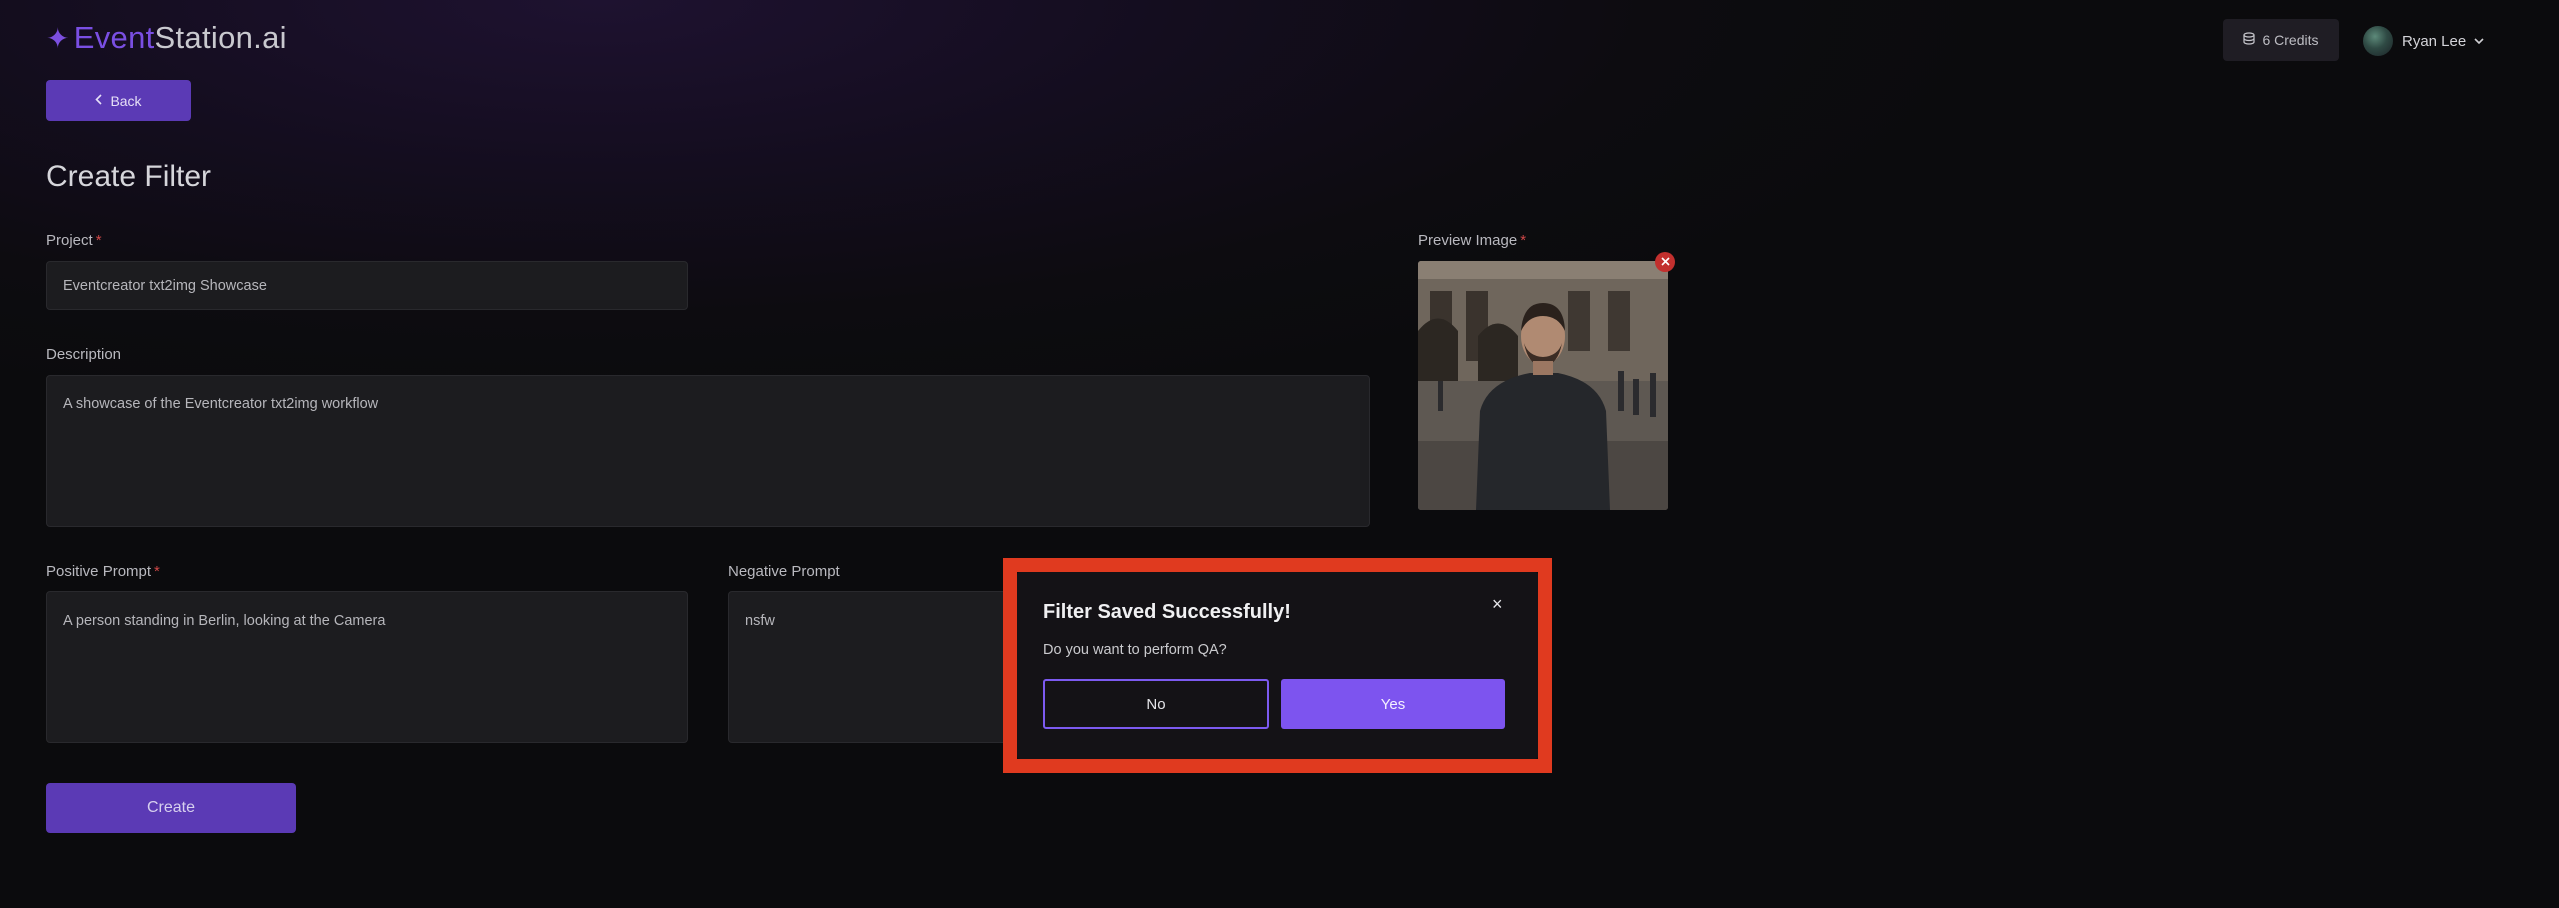 This screenshot has width=2559, height=908. I want to click on project-label: Project *, so click(74, 240).